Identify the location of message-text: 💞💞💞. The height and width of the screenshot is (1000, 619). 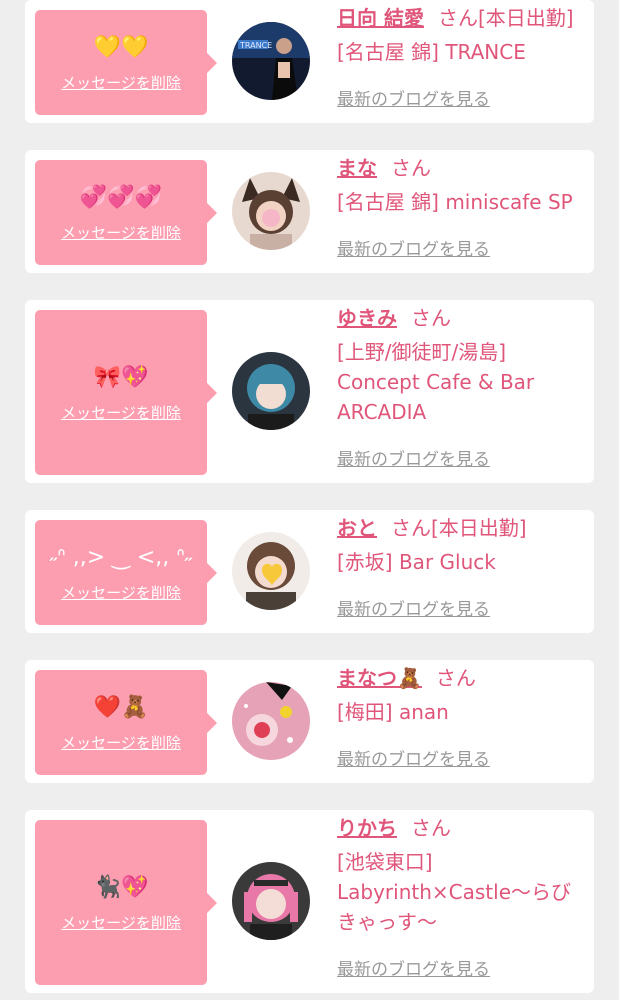
(121, 197).